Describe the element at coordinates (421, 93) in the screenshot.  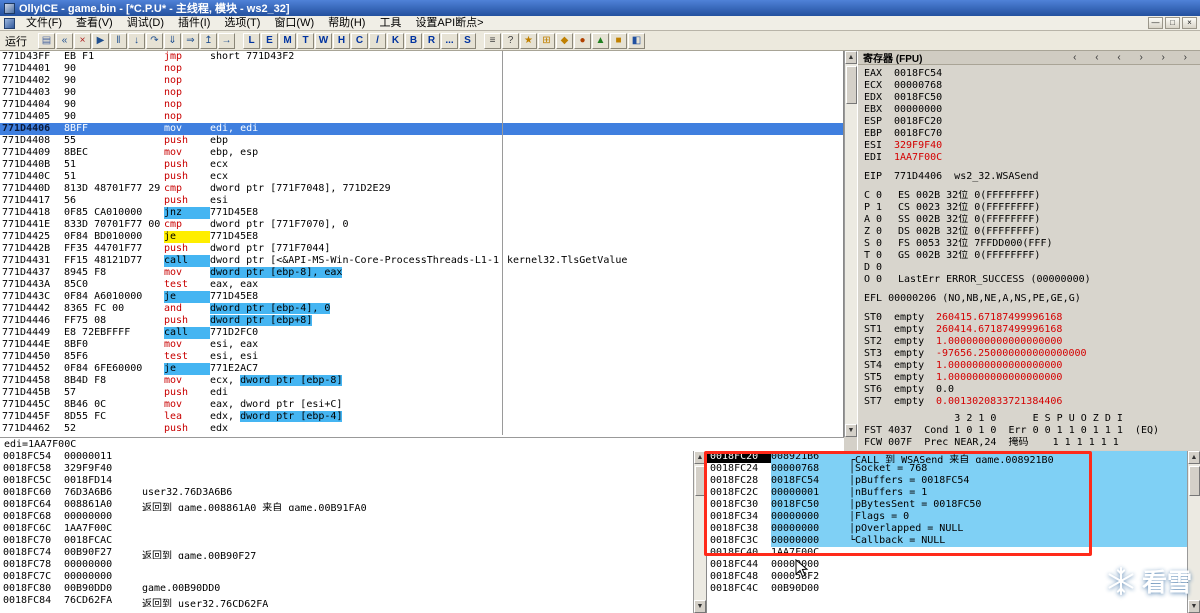
I see `disasm-row: 771D4403 90 nop` at that location.